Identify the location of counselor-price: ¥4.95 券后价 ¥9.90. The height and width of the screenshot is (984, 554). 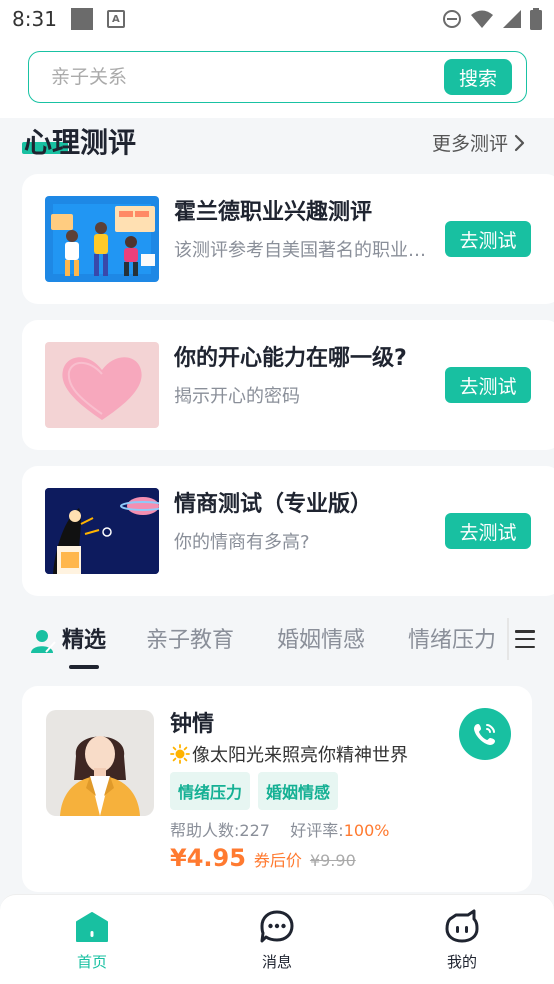
(263, 858).